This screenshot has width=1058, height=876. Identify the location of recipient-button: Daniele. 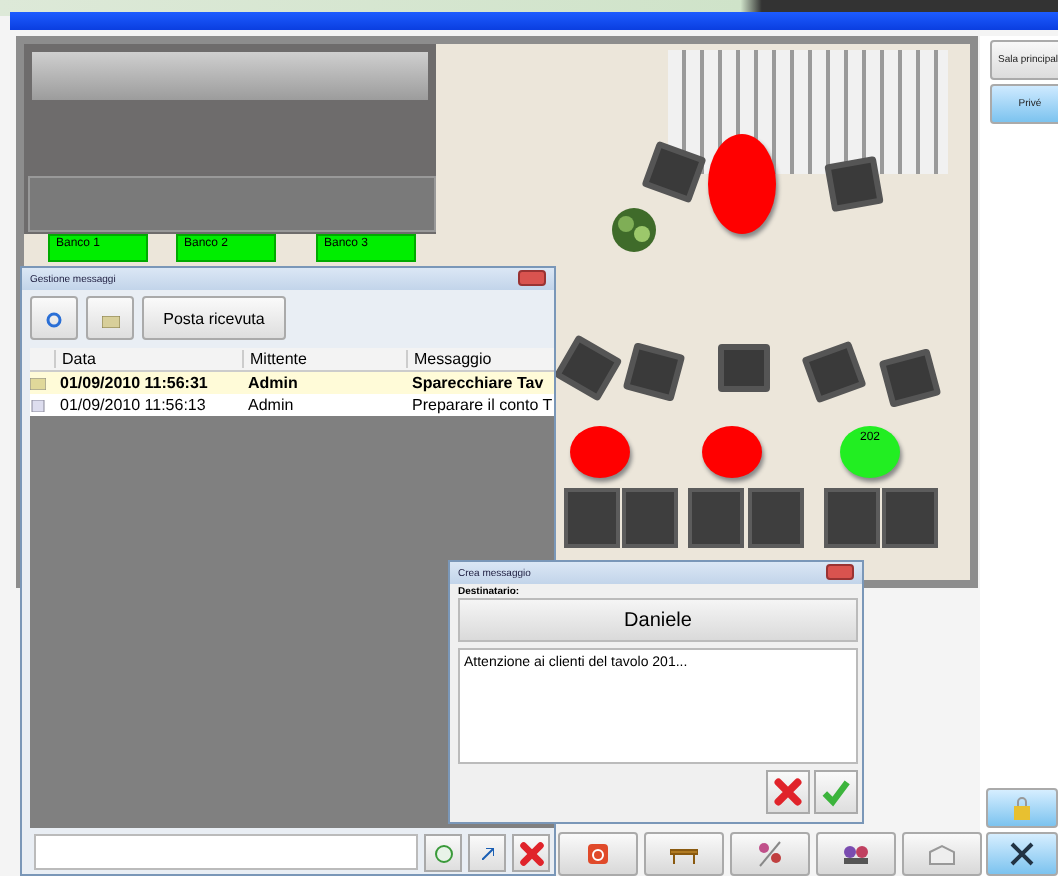
(658, 620).